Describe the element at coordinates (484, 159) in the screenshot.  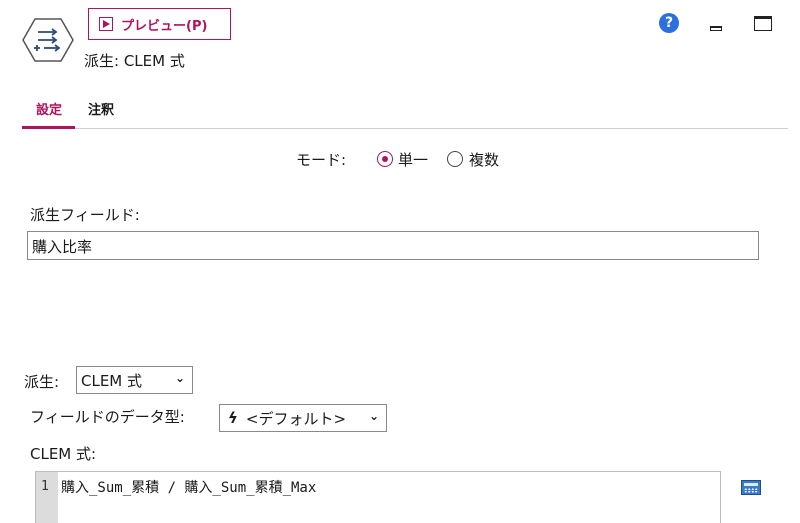
I see `mode-multiple-label: 複数` at that location.